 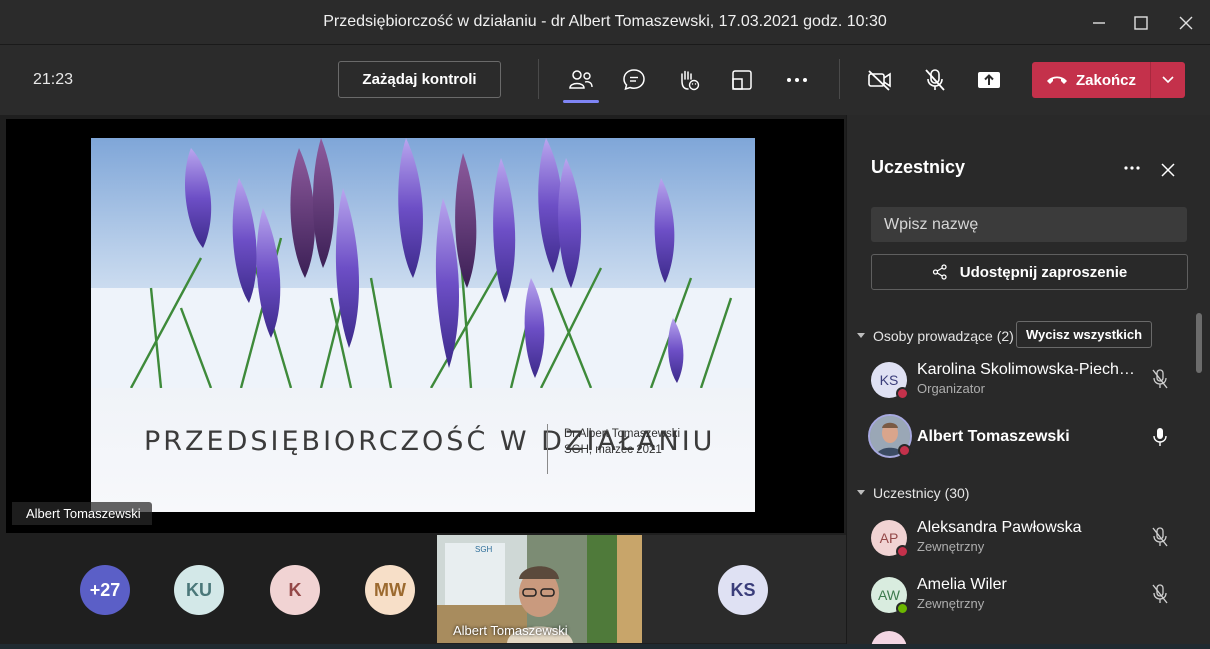 I want to click on share-tray-icon, so click(x=989, y=80).